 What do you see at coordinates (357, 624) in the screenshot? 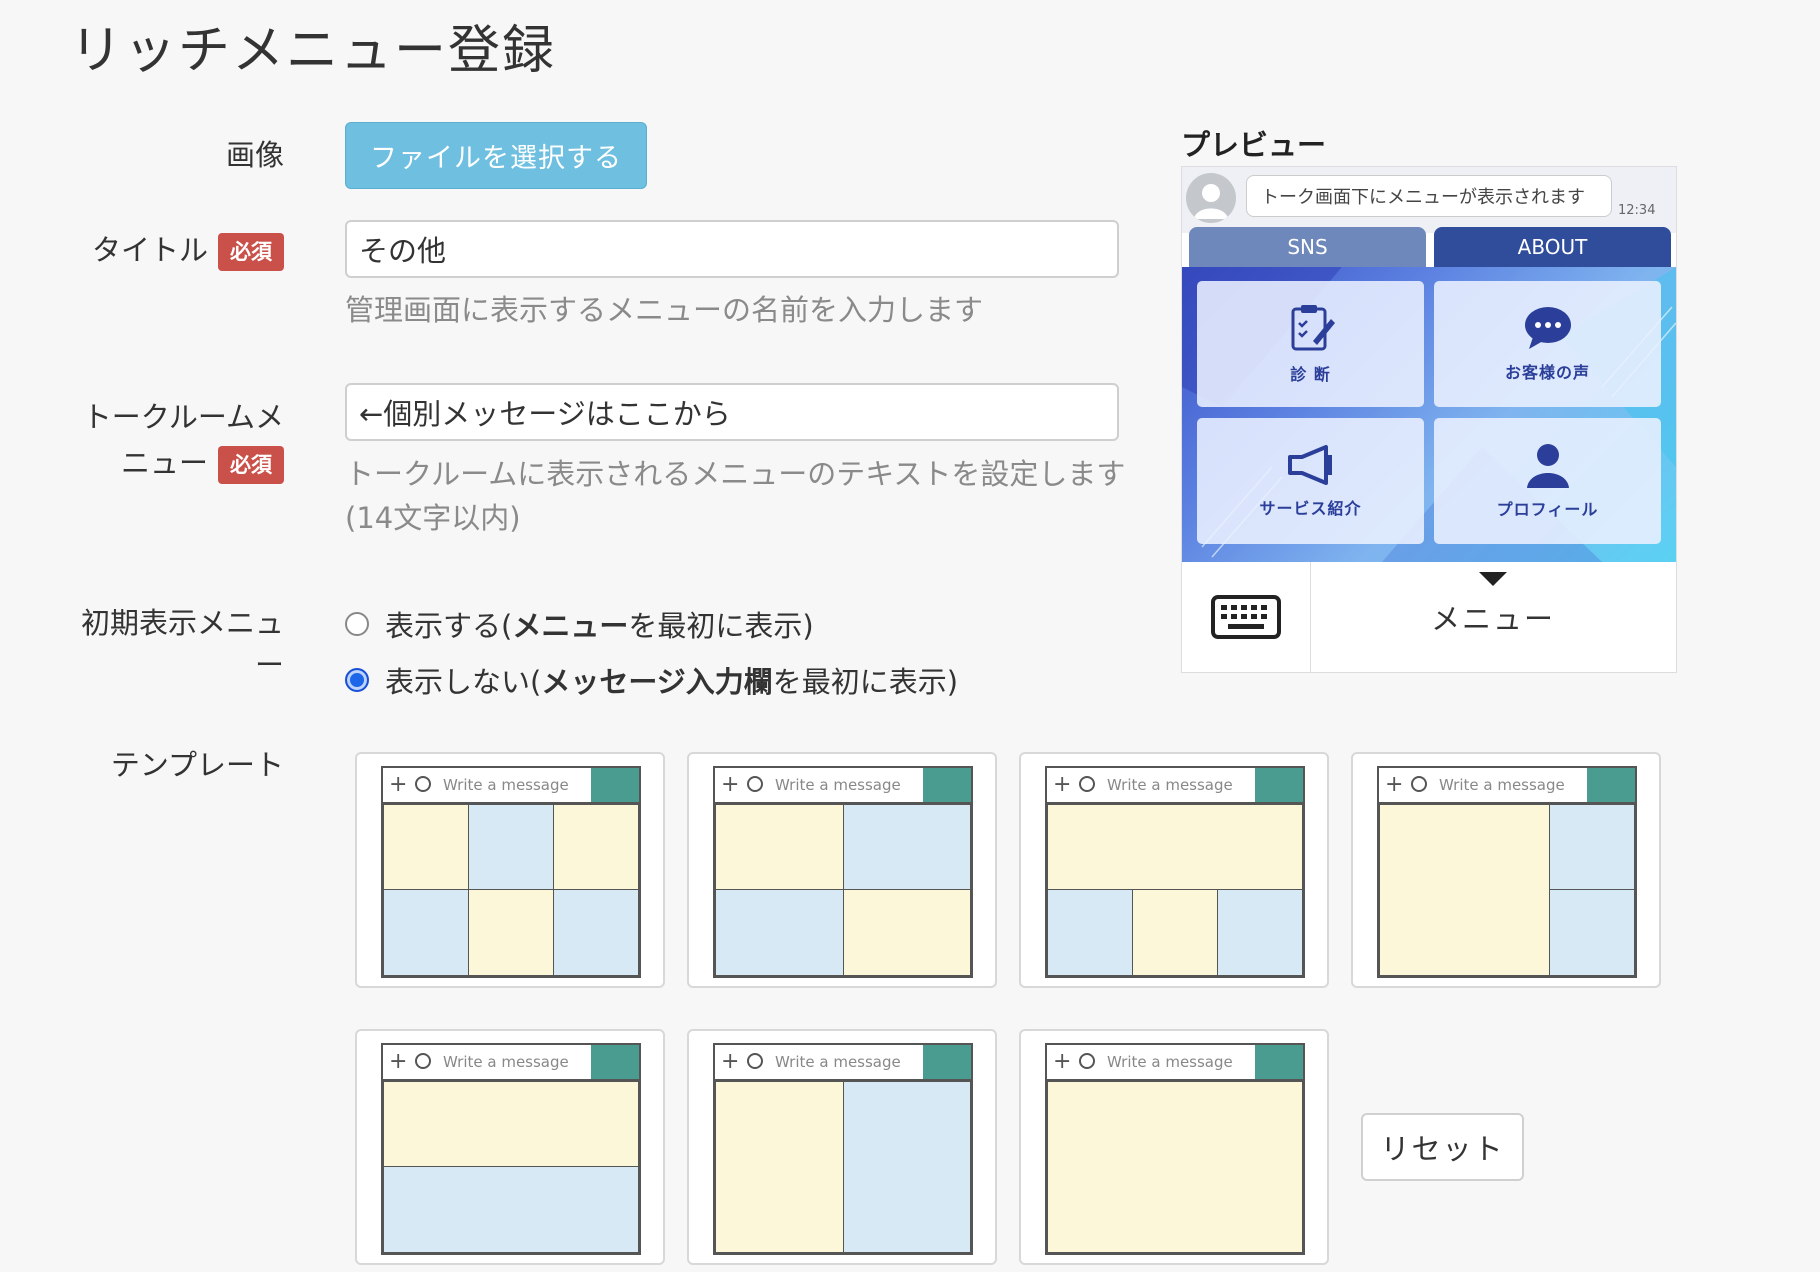
I see `radio-button` at bounding box center [357, 624].